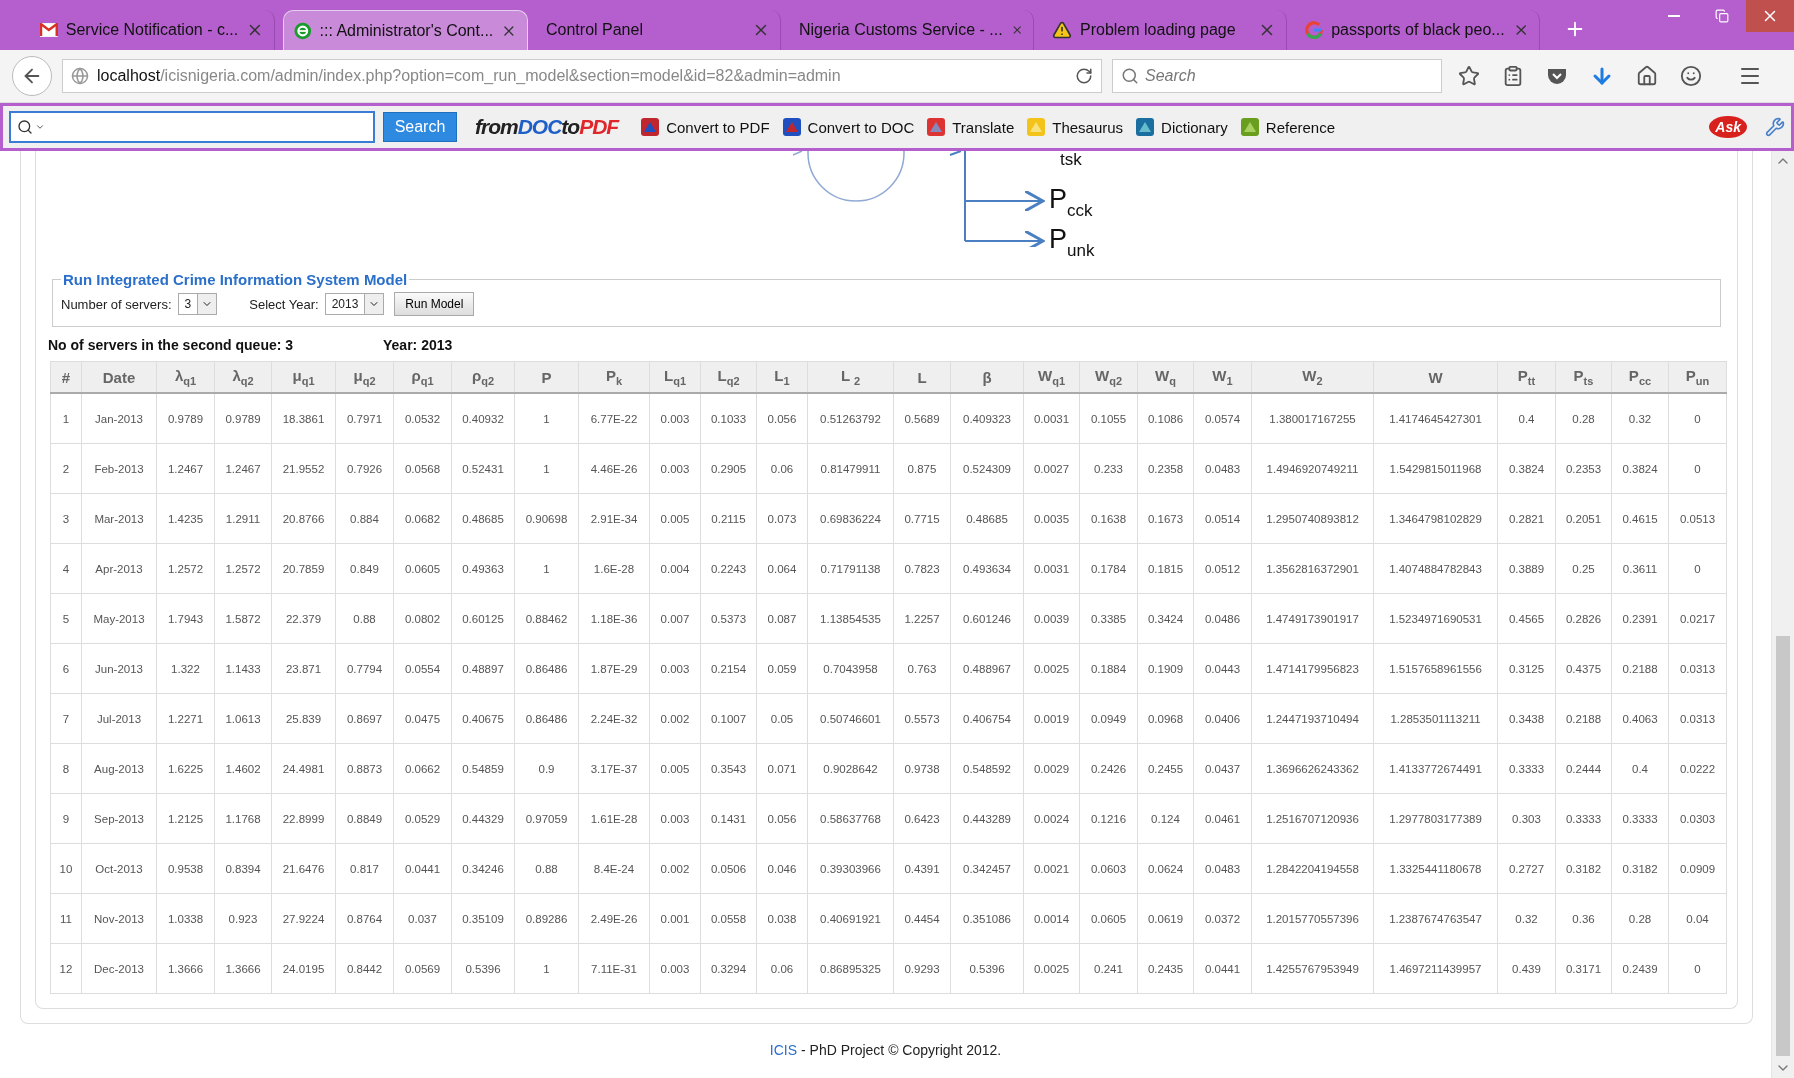  What do you see at coordinates (32, 76) in the screenshot?
I see `back-button` at bounding box center [32, 76].